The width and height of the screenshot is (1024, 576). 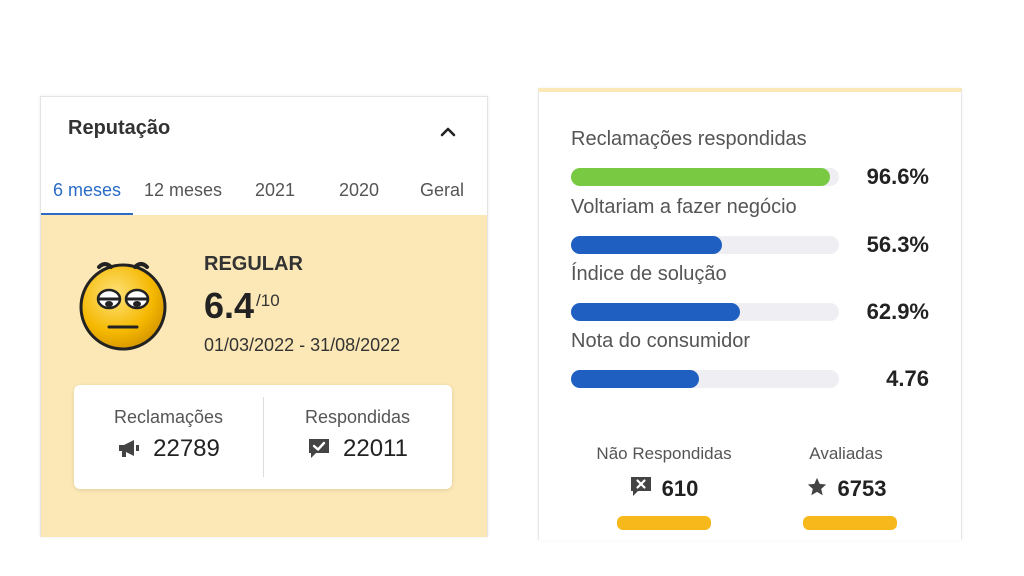 What do you see at coordinates (129, 448) in the screenshot?
I see `megaphone-icon` at bounding box center [129, 448].